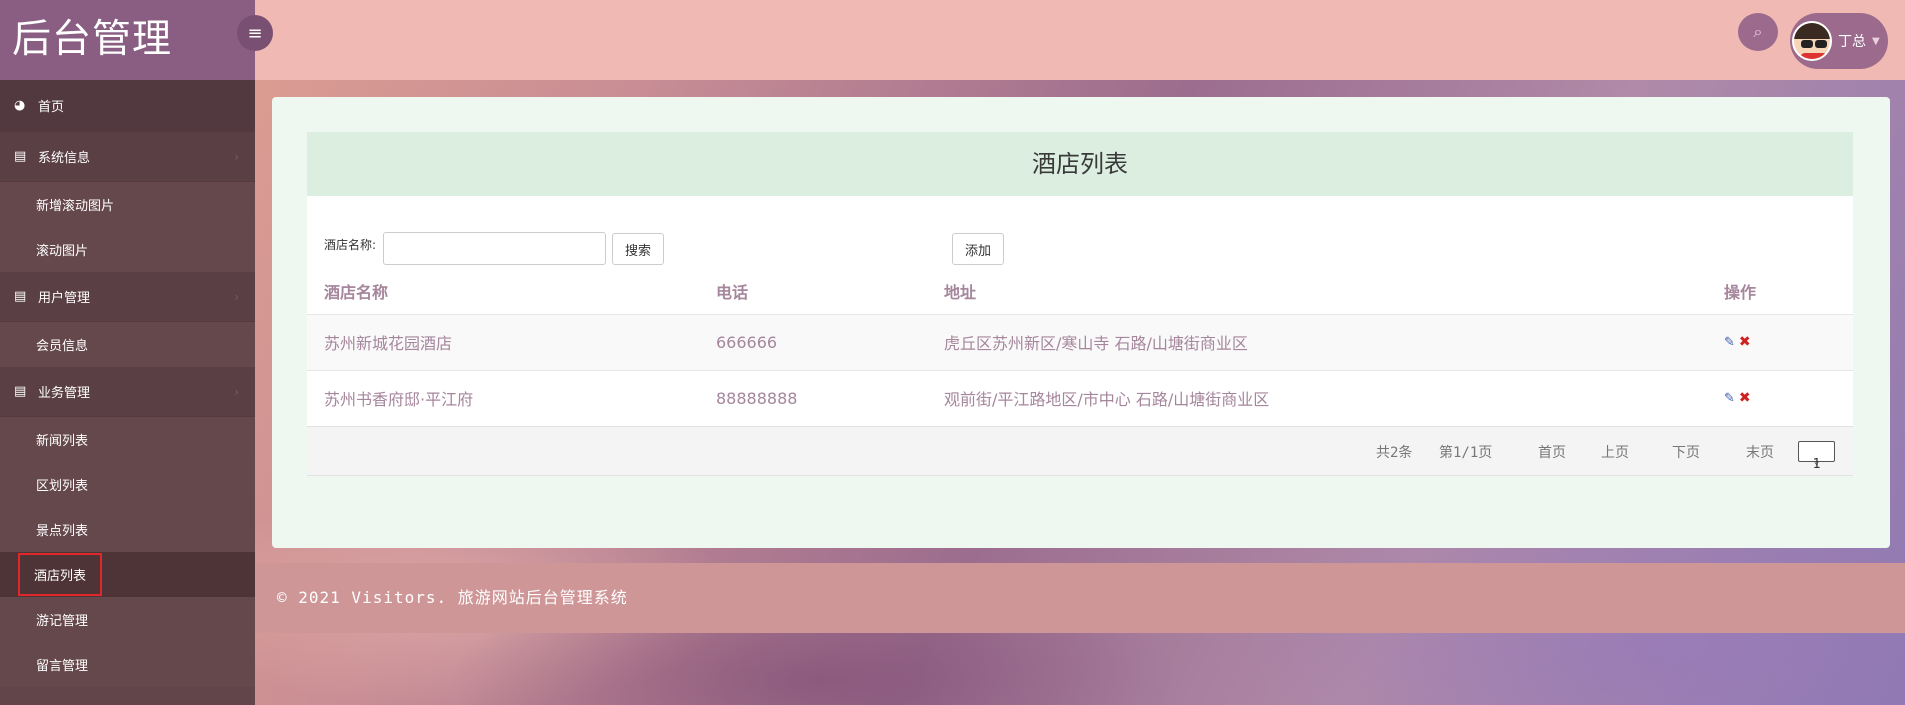 The image size is (1905, 705). What do you see at coordinates (127, 157) in the screenshot?
I see `sidebar-group-system: ▤ 系统信息 ›` at bounding box center [127, 157].